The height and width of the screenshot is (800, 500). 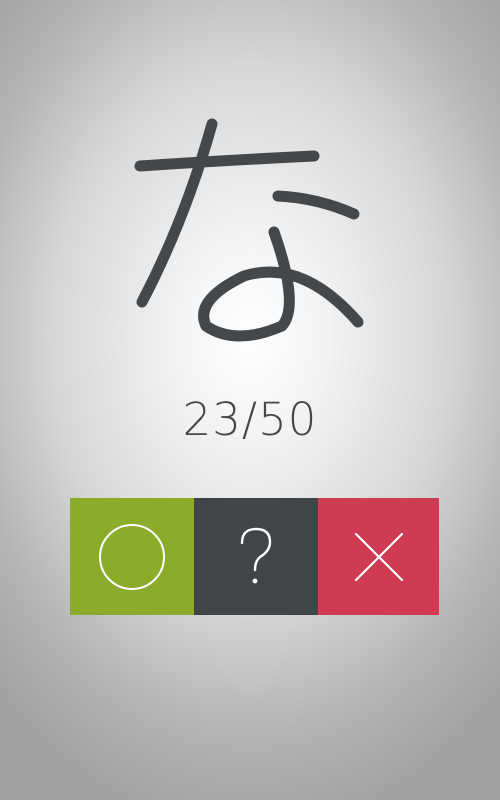 I want to click on hiragana-na-glyph, so click(x=249, y=230).